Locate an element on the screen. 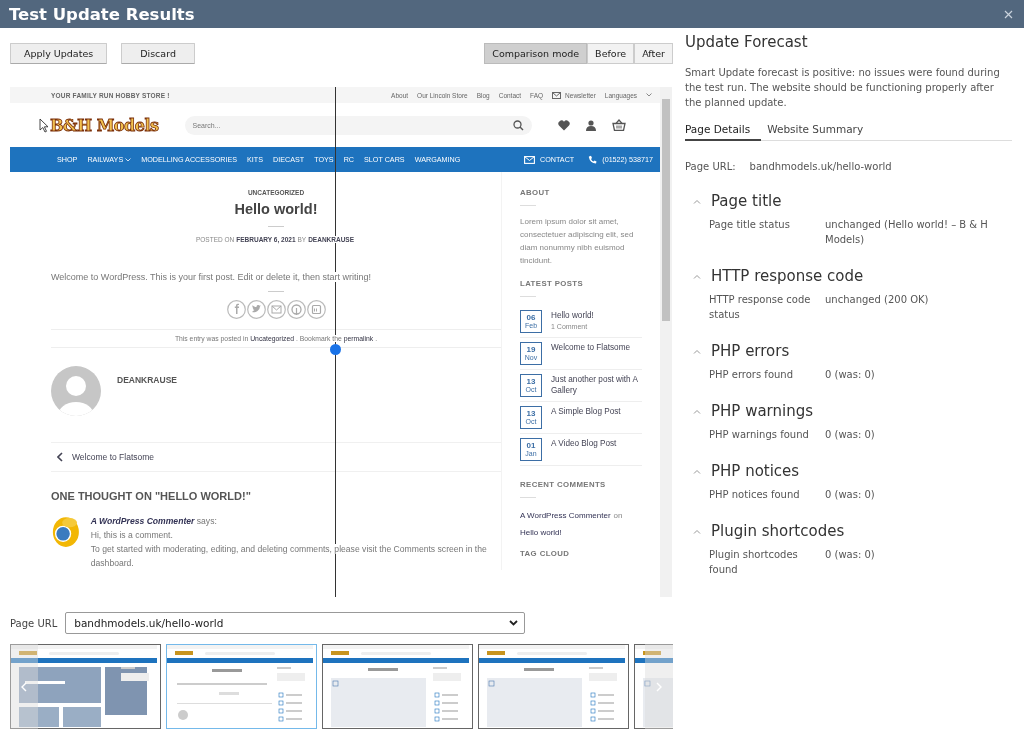  previous-button is located at coordinates (24, 686).